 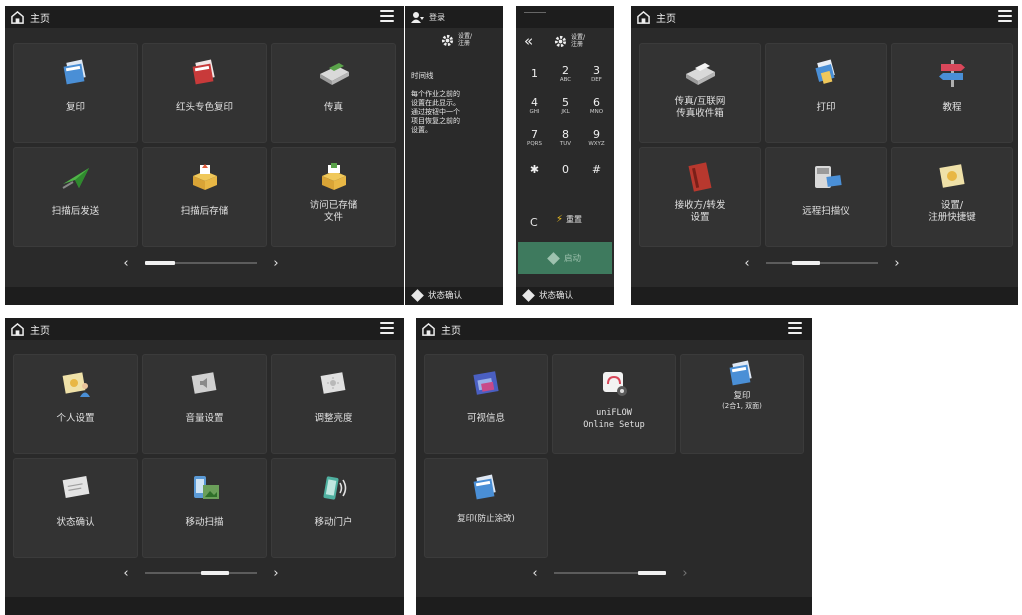 I want to click on tile-shortcut-settings: 设置/注册快捷键, so click(x=952, y=197).